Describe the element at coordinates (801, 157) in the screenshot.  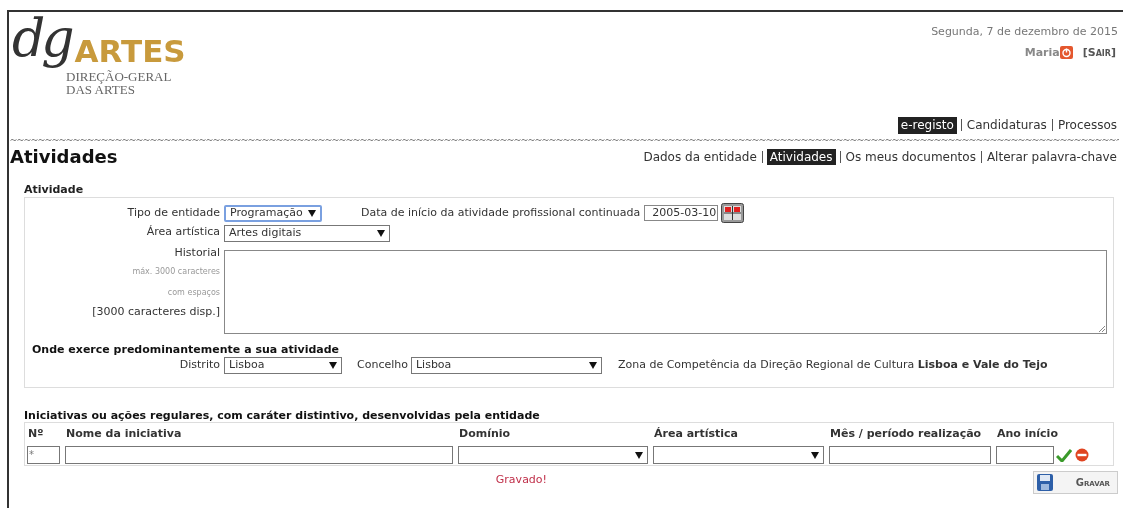
I see `sub-nav-link: Atividades` at that location.